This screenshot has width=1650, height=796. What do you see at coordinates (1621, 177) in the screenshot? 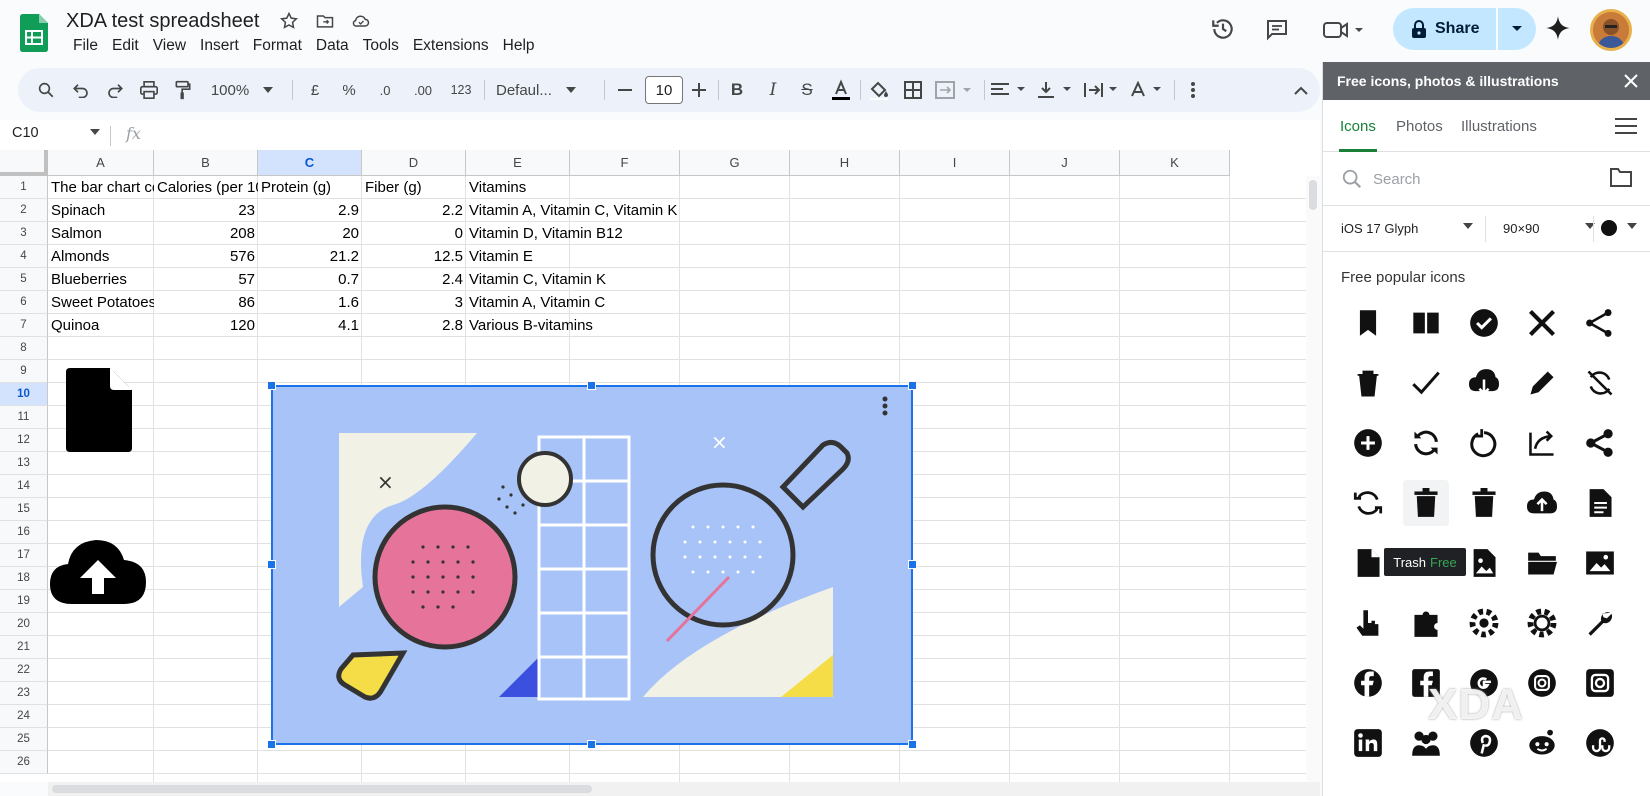
I see `folder-icon` at bounding box center [1621, 177].